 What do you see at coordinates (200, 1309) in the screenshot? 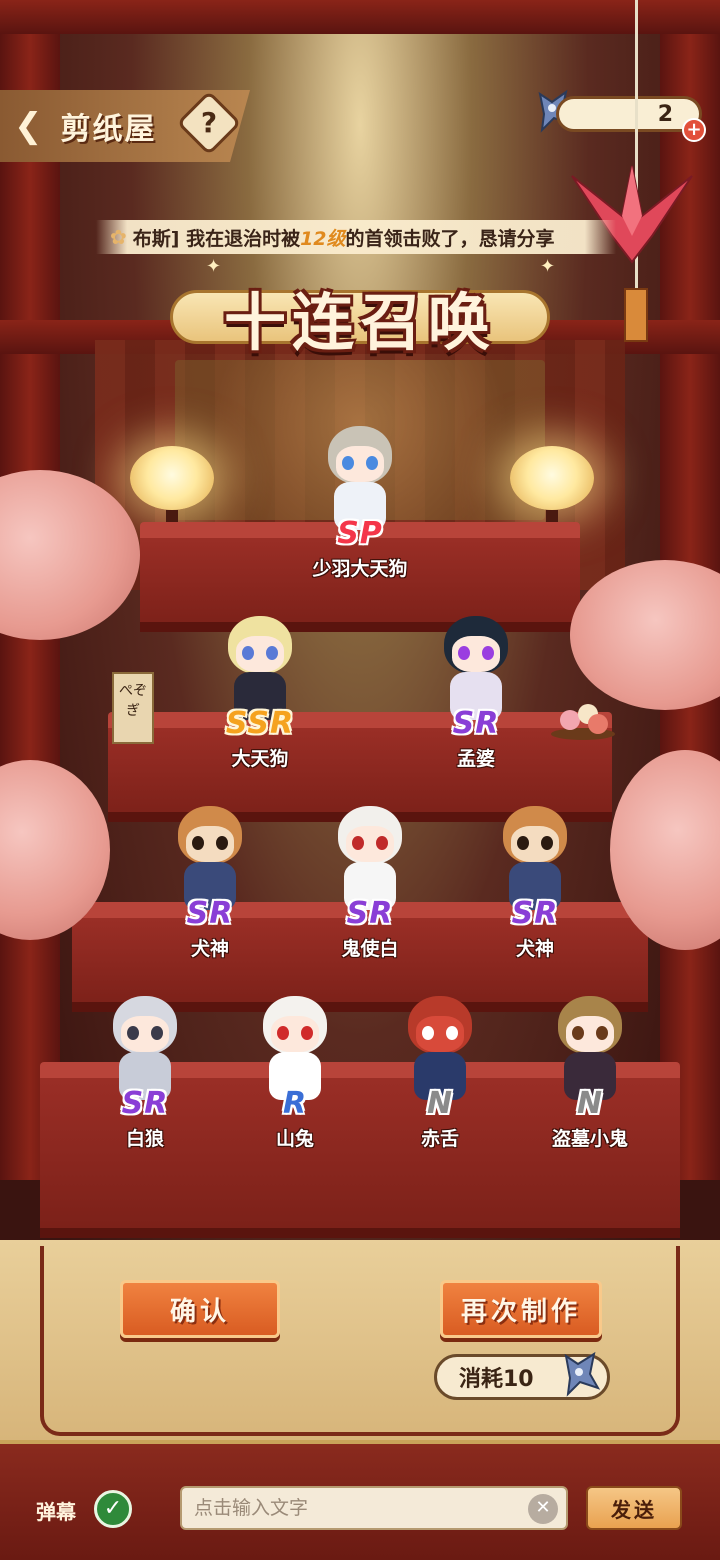
I see `confirm-button: 确认` at bounding box center [200, 1309].